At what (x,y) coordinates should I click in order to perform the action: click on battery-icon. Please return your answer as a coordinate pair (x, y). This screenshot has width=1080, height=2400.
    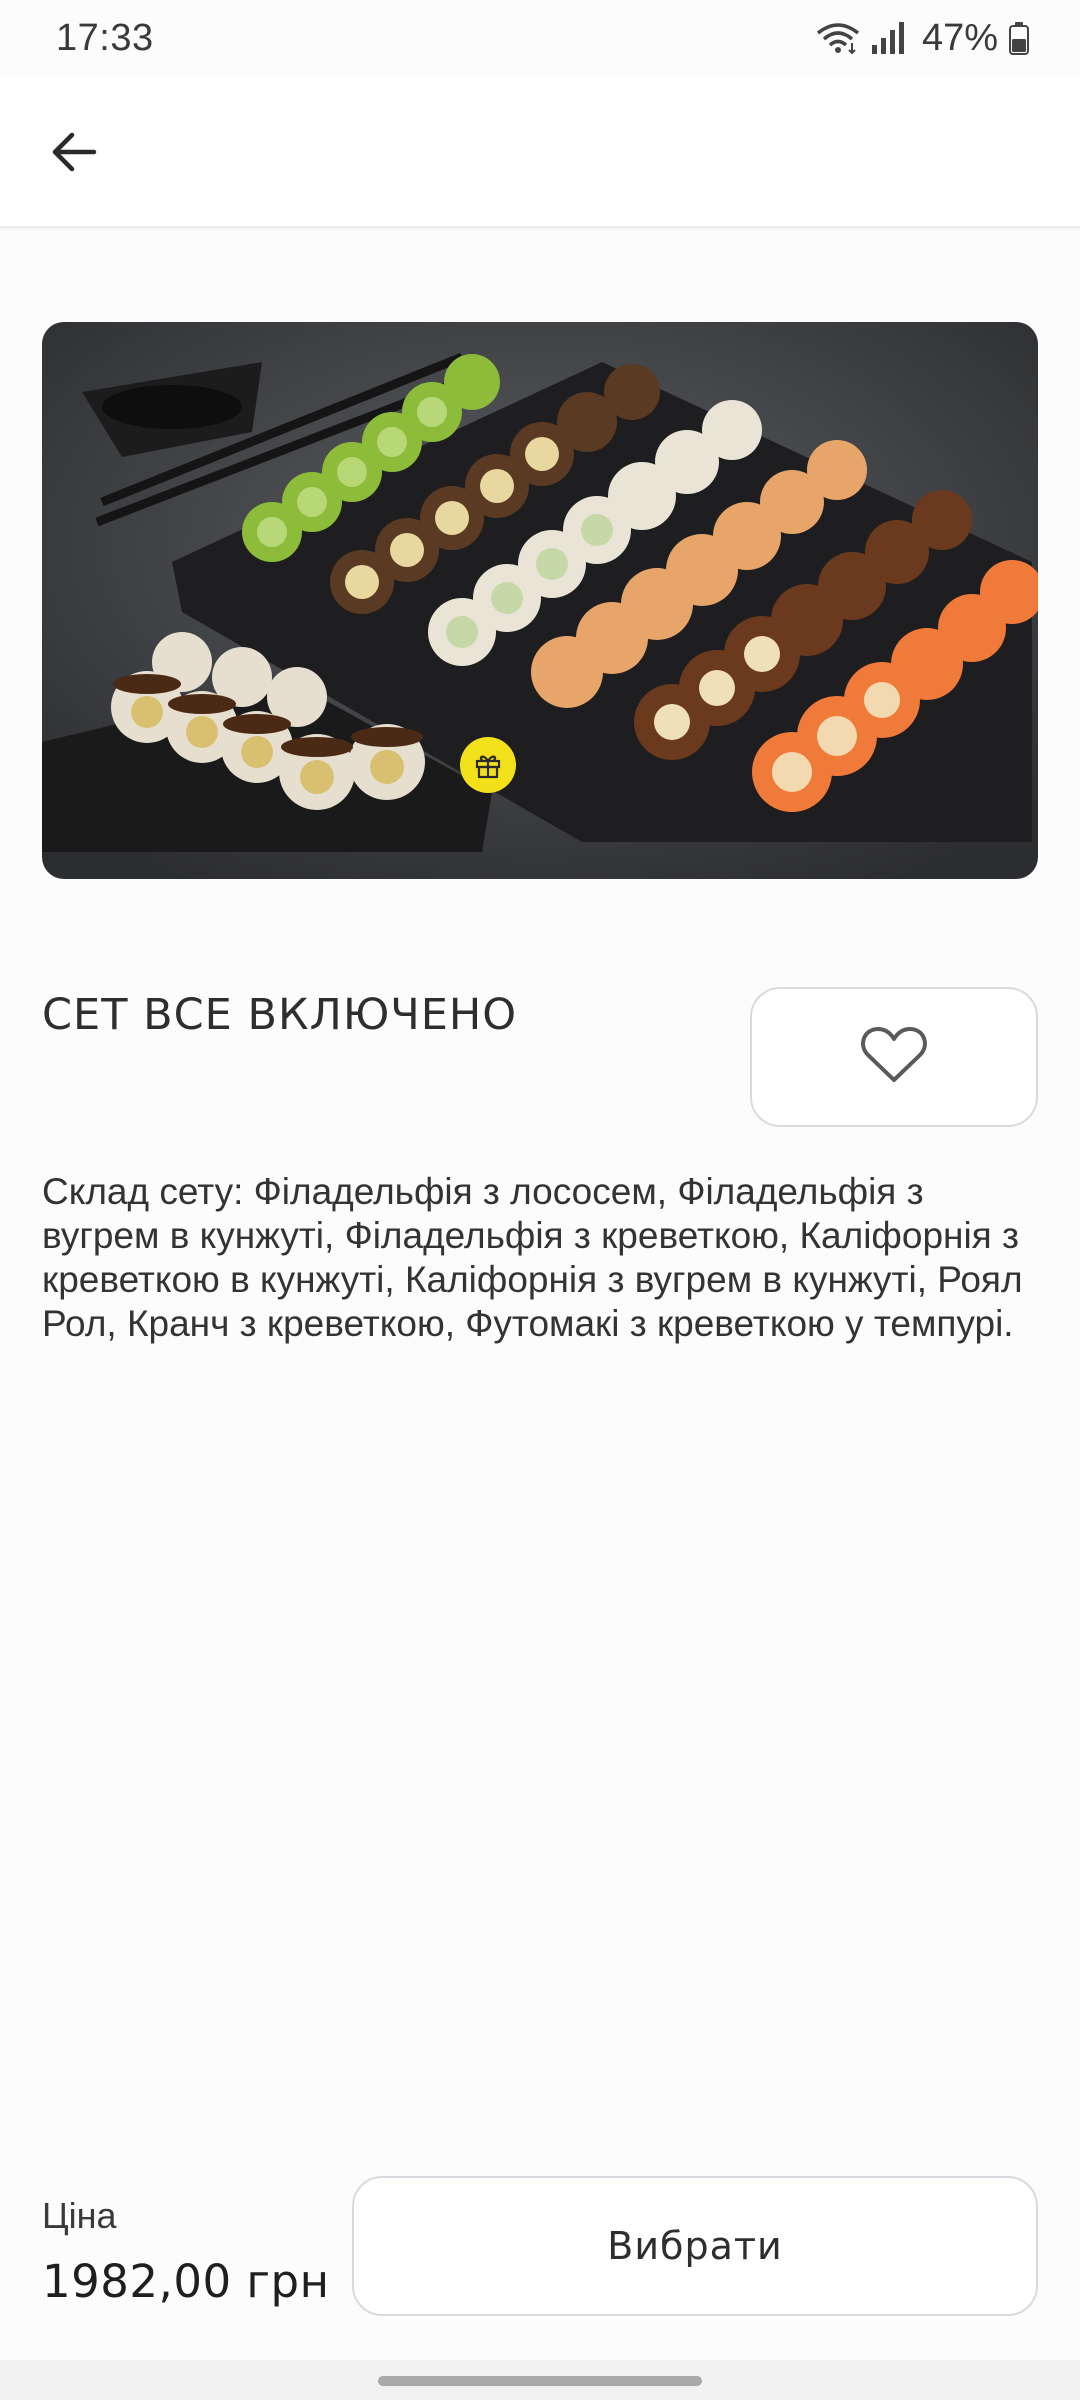
    Looking at the image, I should click on (1019, 38).